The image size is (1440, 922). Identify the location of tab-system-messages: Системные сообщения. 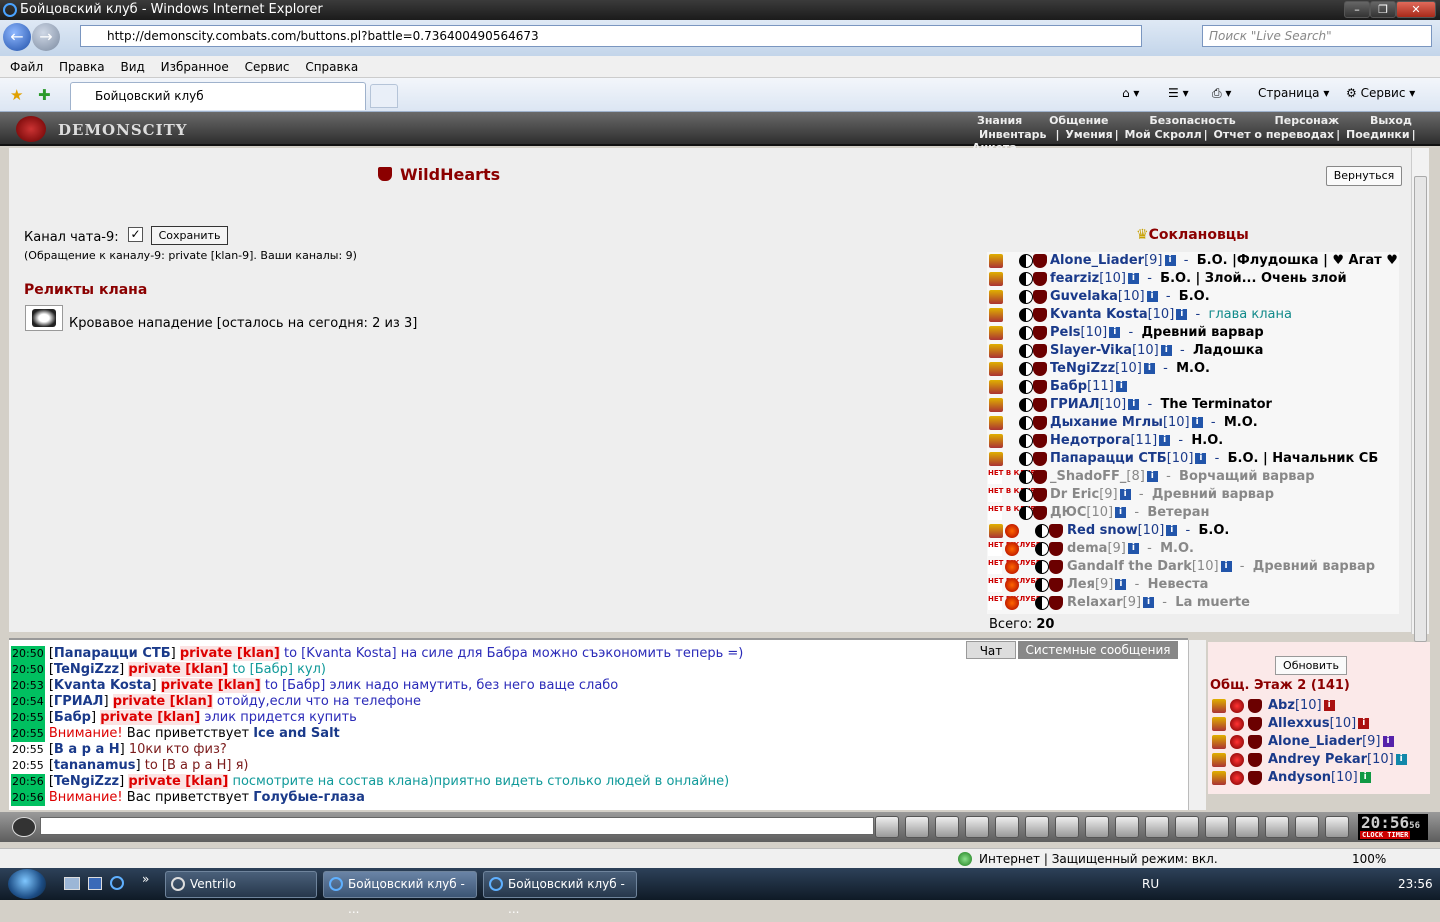
(1098, 650).